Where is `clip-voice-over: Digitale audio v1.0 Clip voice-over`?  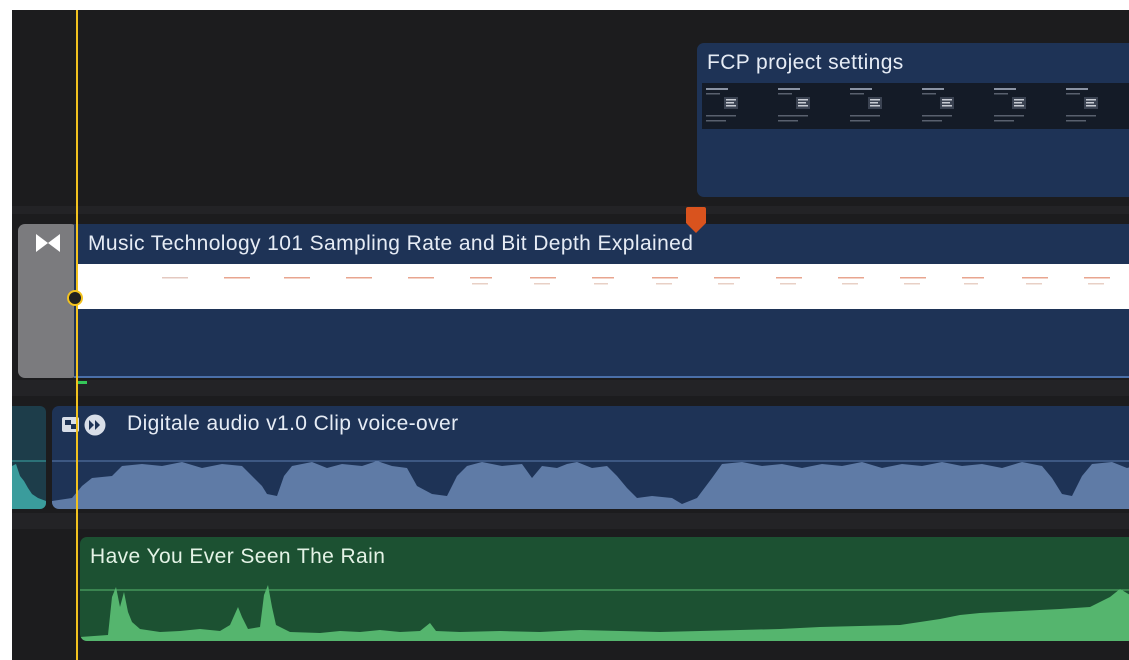
clip-voice-over: Digitale audio v1.0 Clip voice-over is located at coordinates (590, 457).